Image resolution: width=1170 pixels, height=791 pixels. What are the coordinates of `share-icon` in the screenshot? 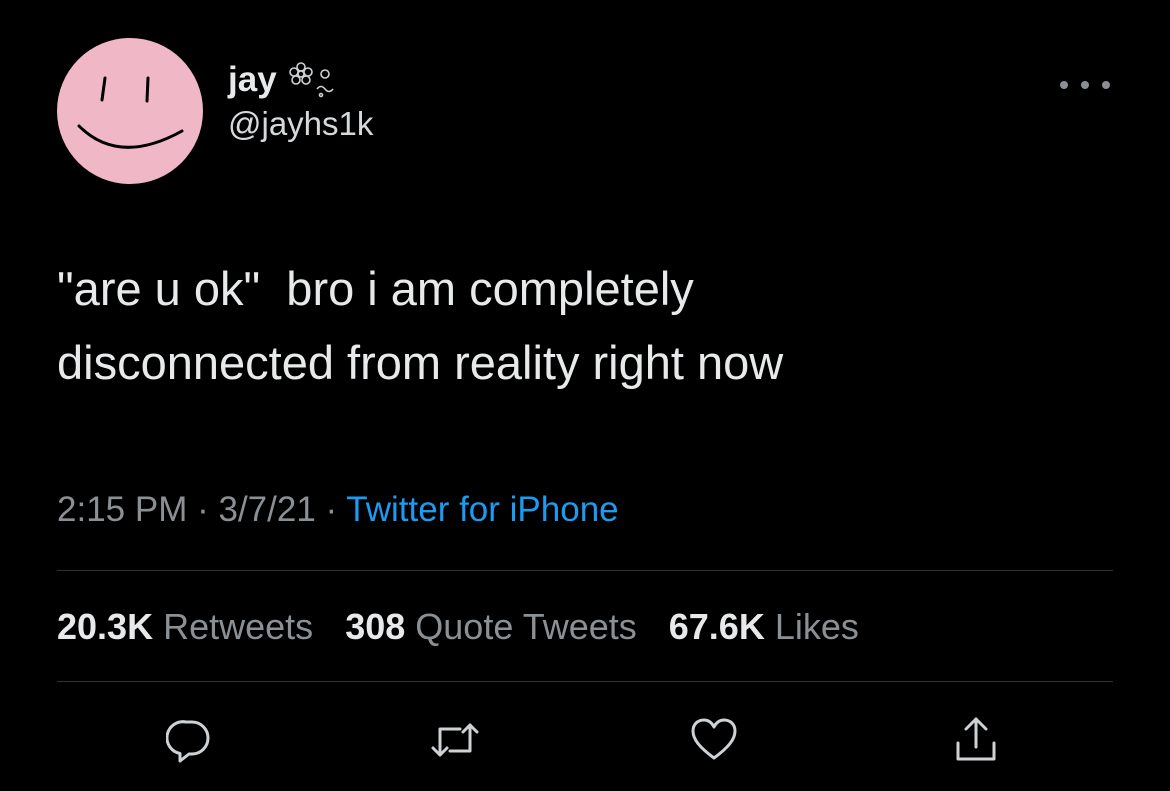 It's located at (976, 739).